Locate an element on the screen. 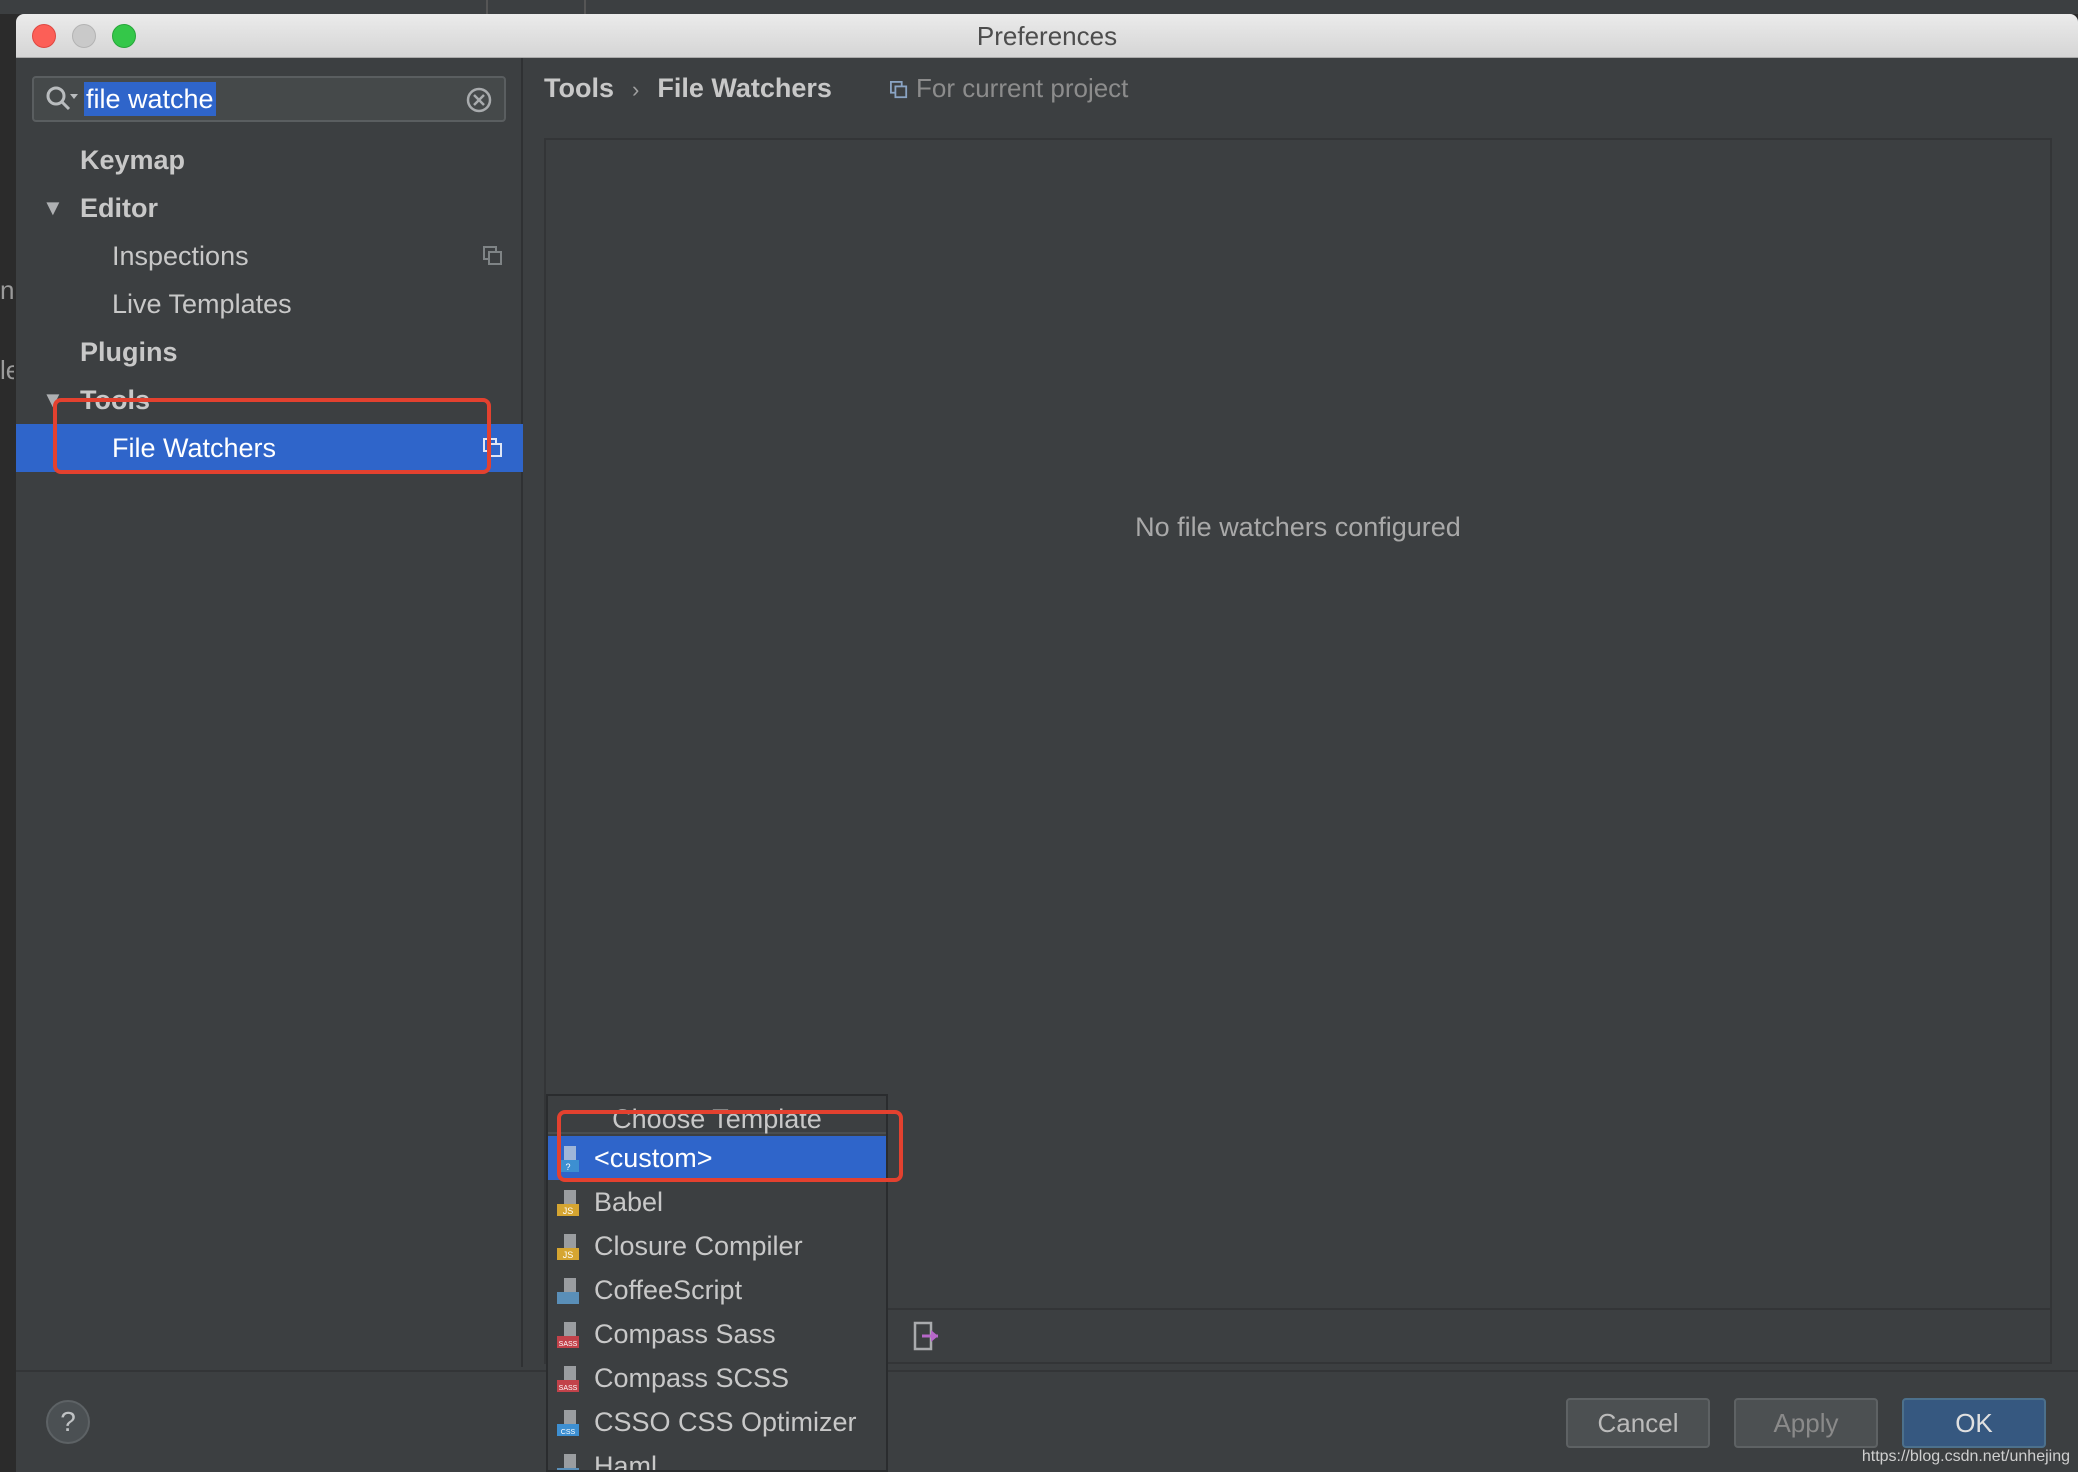 The height and width of the screenshot is (1472, 2078). tree-item-label: Plugins is located at coordinates (129, 352).